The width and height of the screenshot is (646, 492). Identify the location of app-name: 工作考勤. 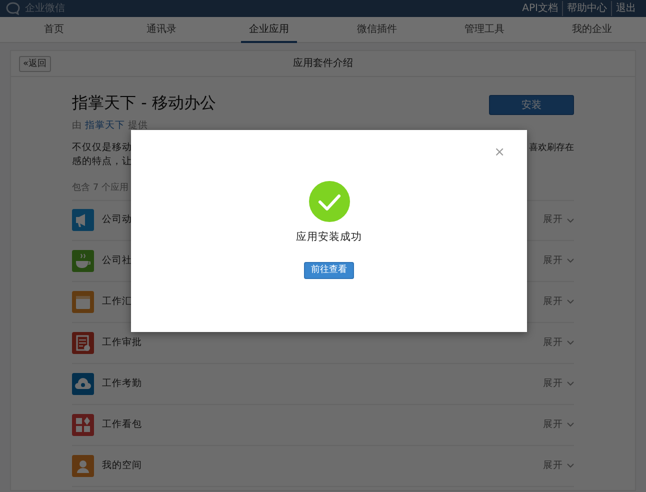
(122, 383).